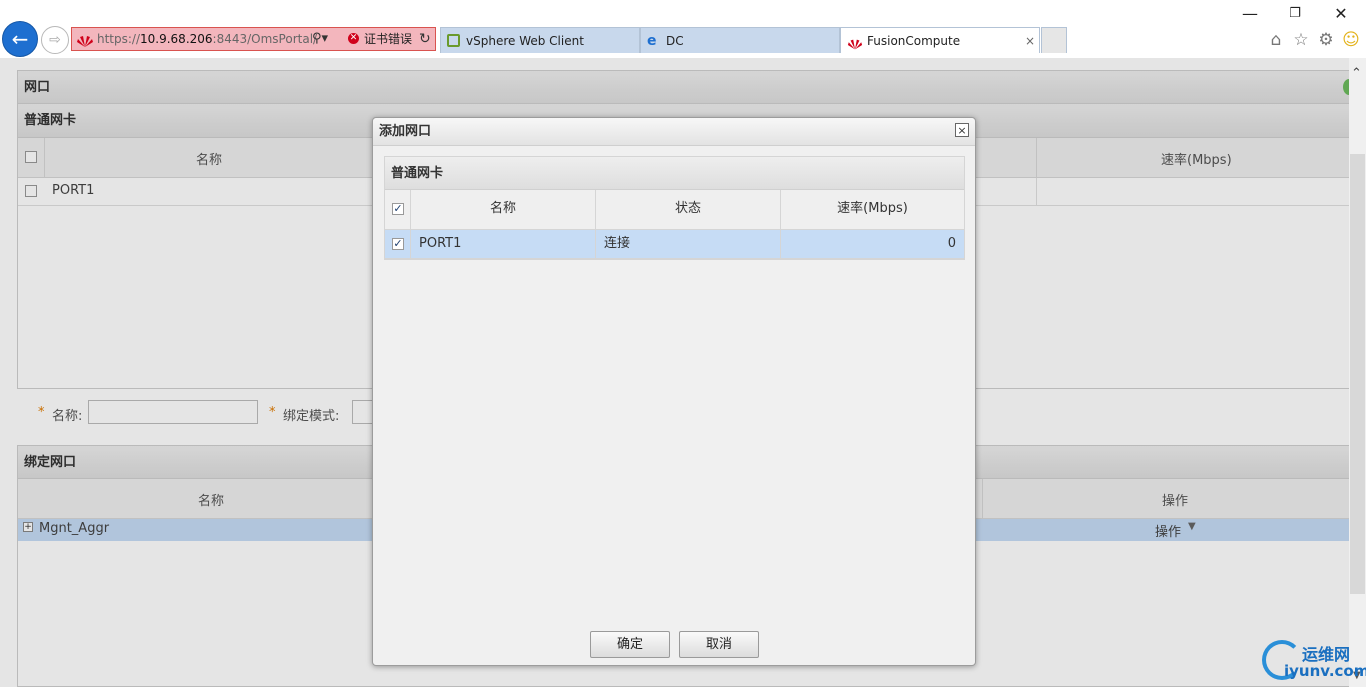  Describe the element at coordinates (740, 40) in the screenshot. I see `tab-dc: e DC` at that location.